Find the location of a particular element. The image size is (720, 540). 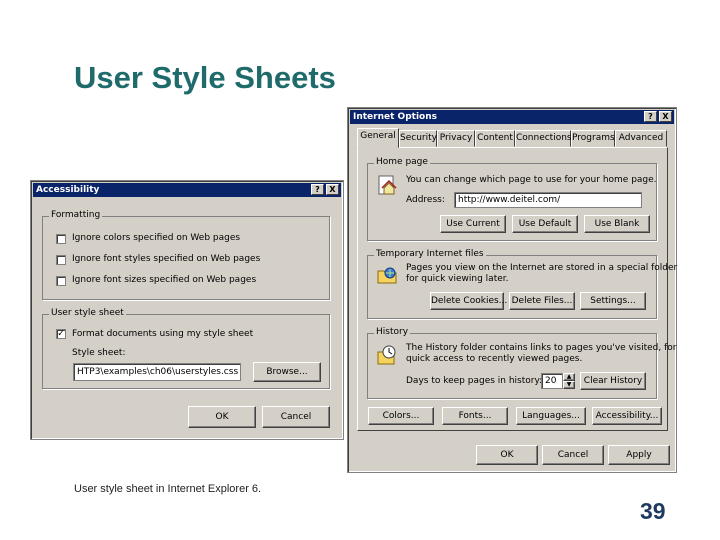

tab-programs: Programs is located at coordinates (593, 138).